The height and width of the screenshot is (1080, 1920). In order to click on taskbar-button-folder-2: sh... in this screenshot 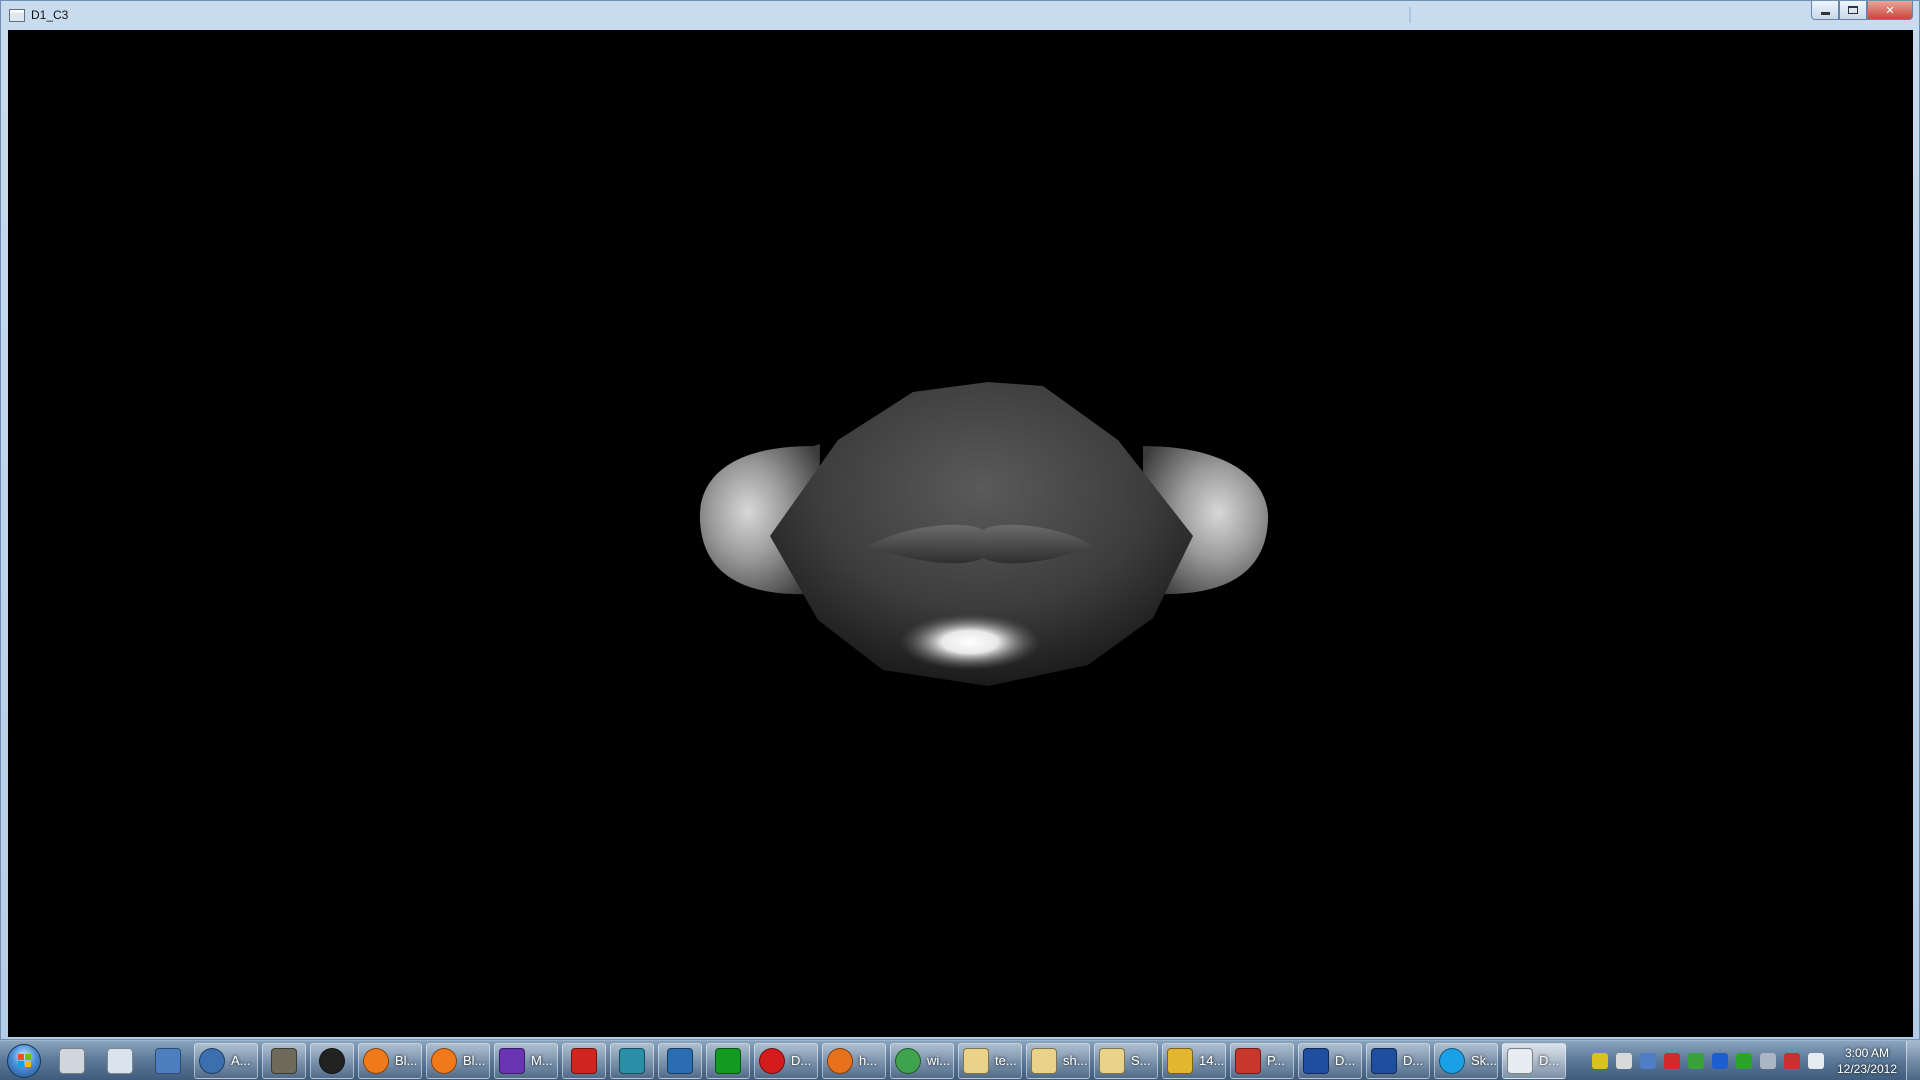, I will do `click(1058, 1060)`.